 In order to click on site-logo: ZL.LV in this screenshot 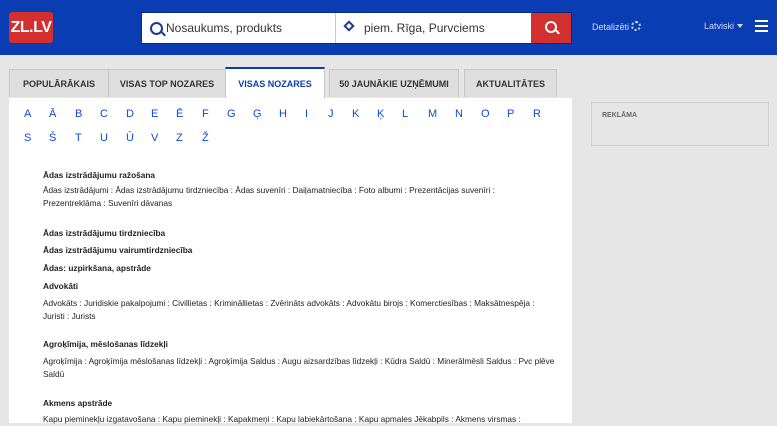, I will do `click(31, 27)`.